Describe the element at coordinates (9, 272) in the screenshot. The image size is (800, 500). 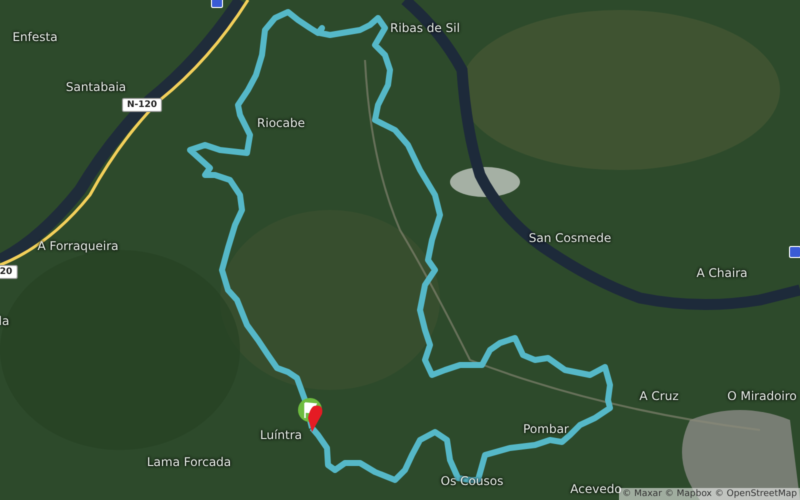
I see `road-shield: 20` at that location.